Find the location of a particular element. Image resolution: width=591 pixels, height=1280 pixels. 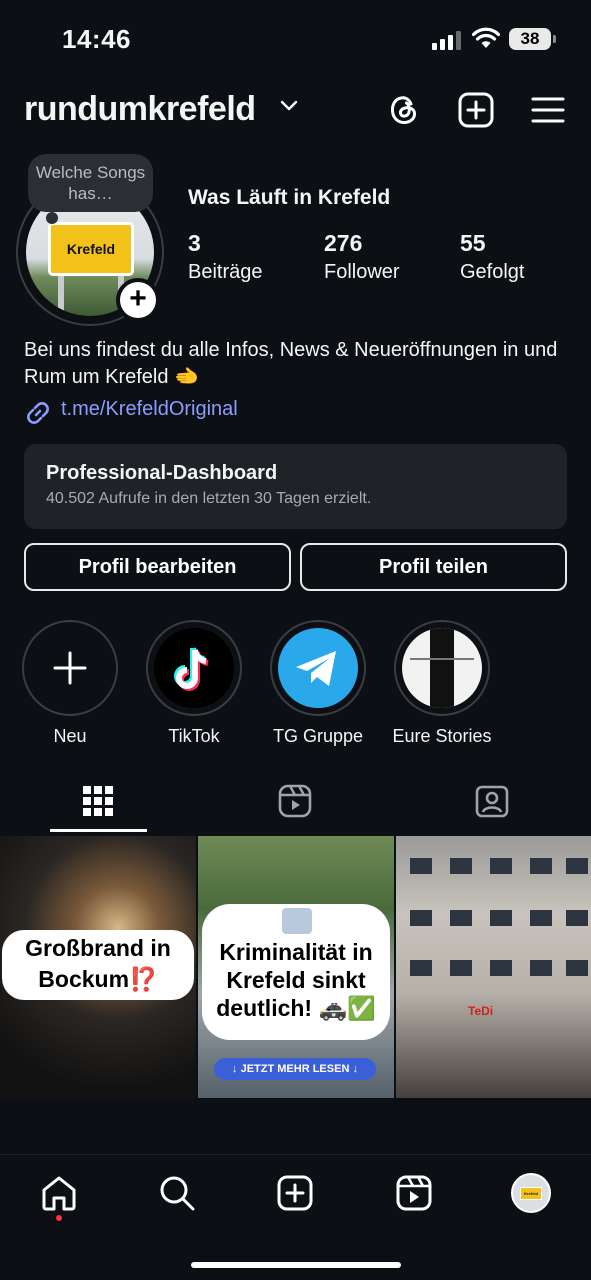

highlight-label: TG Gruppe is located at coordinates (318, 736).